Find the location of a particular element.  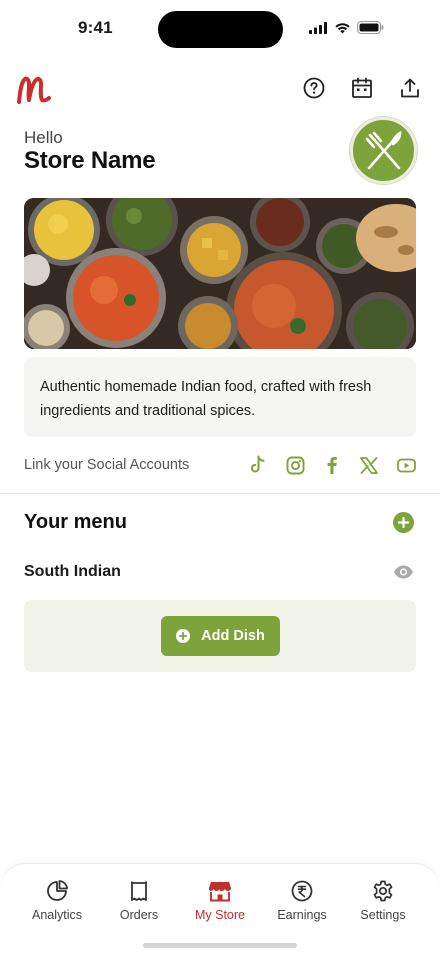

store-icon is located at coordinates (219, 892).